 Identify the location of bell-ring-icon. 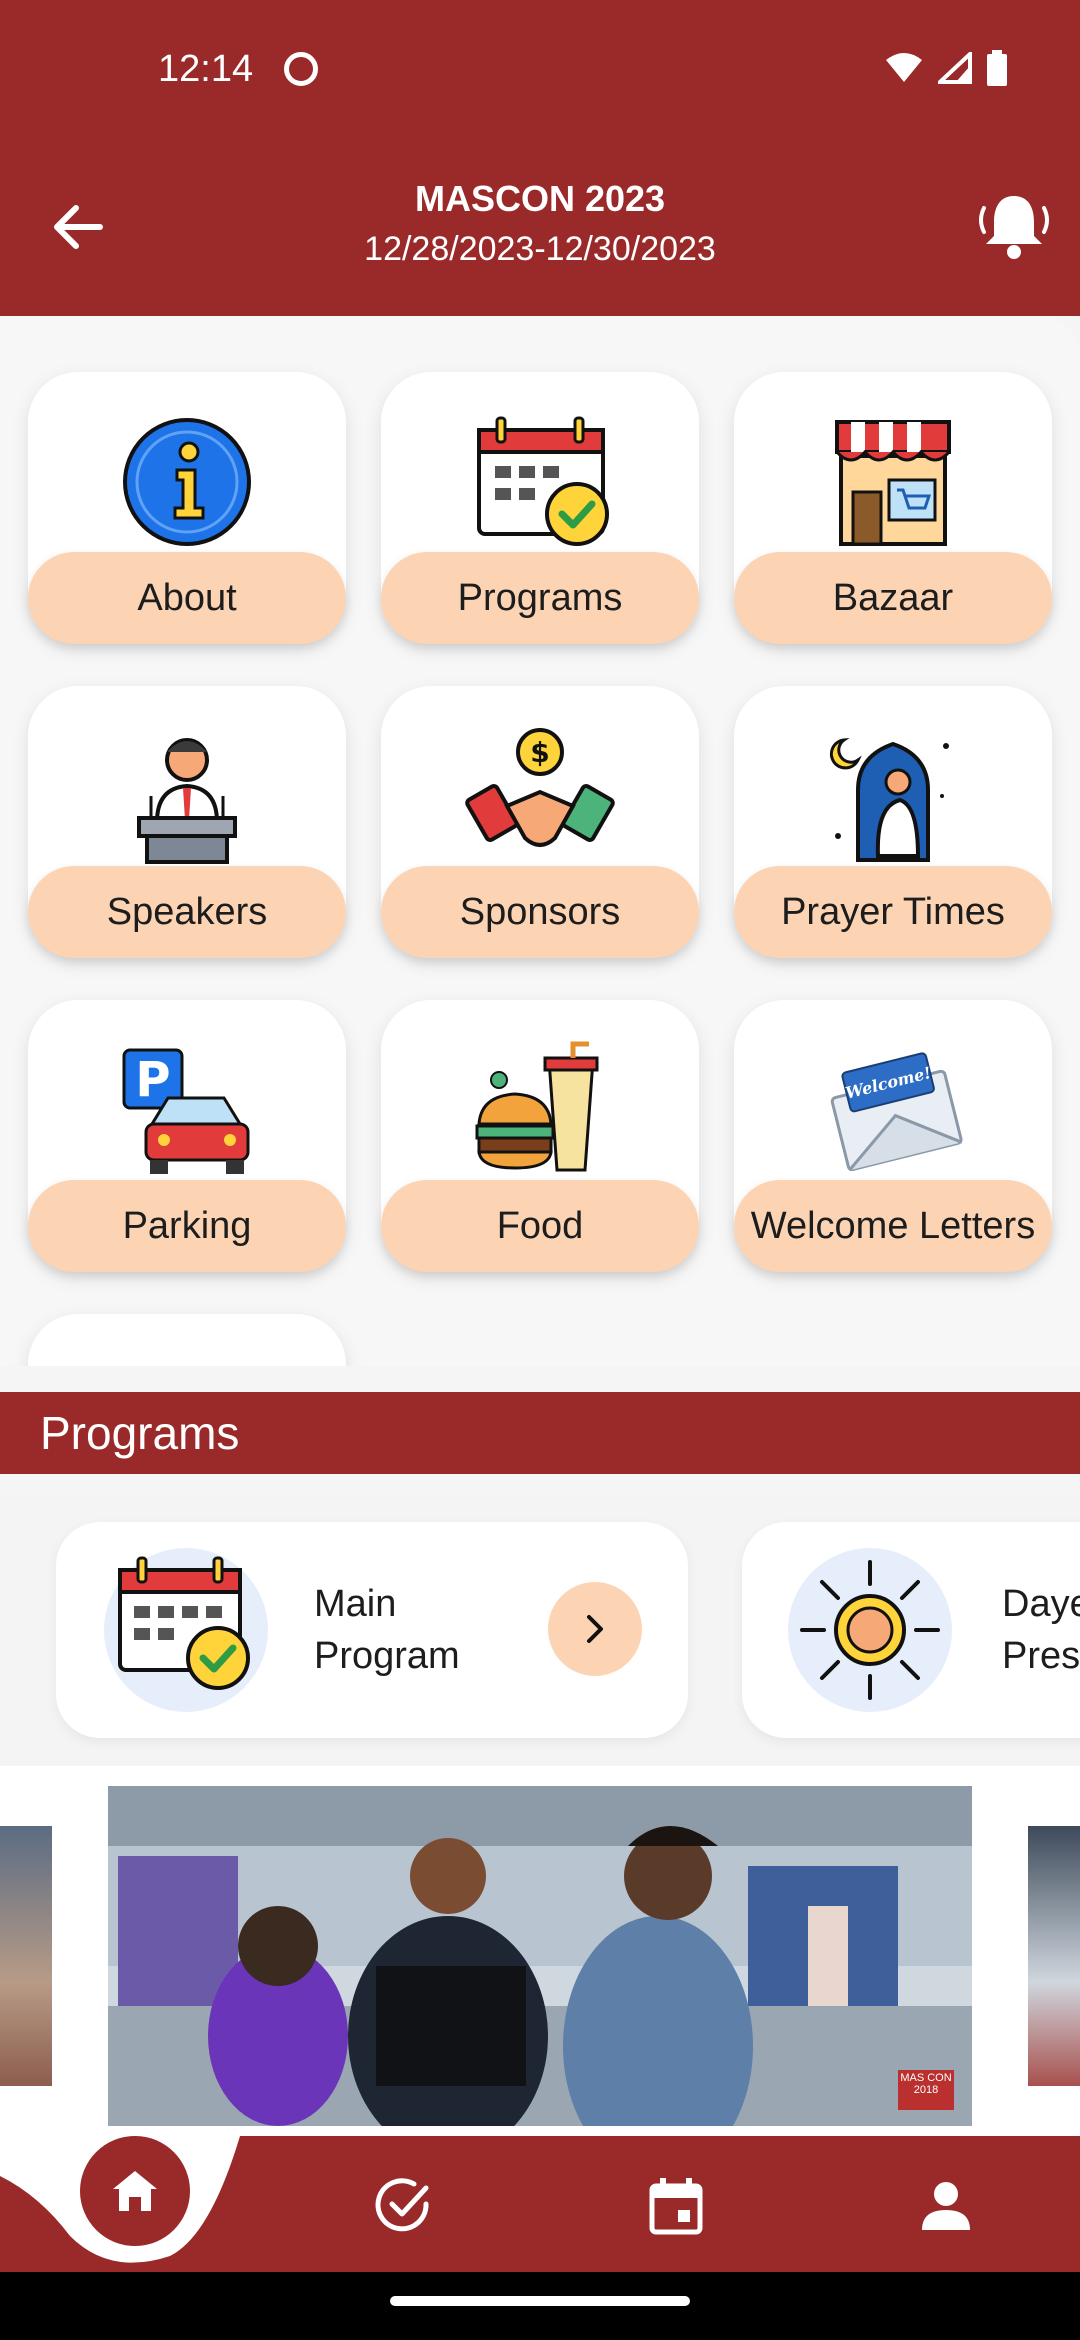
(1014, 227).